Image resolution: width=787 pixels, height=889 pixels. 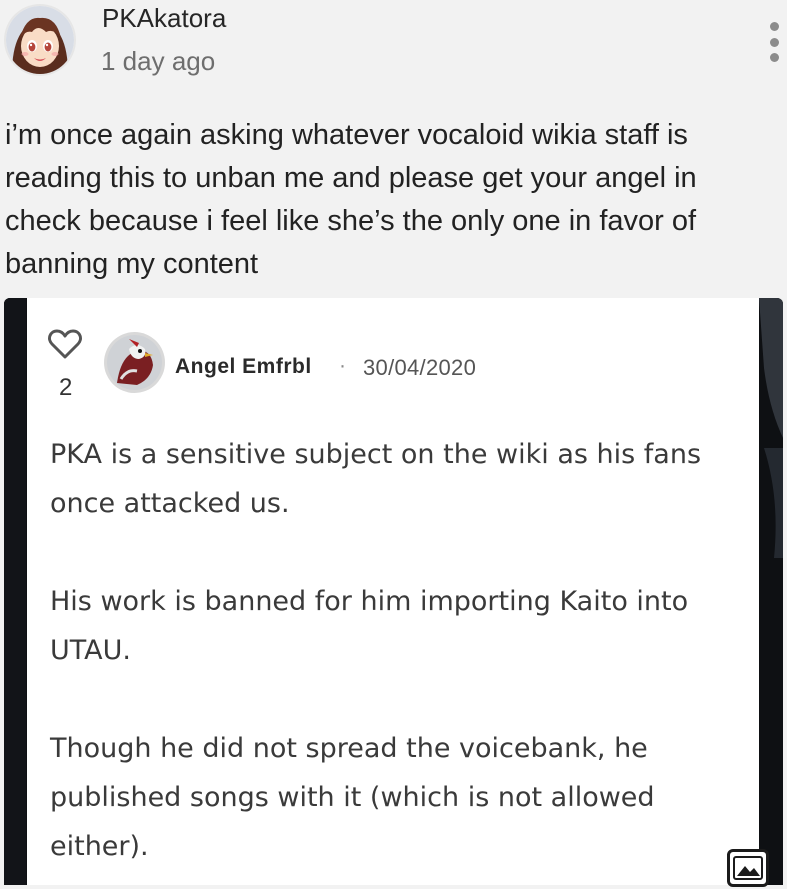 I want to click on comment-author-avatar, so click(x=134, y=362).